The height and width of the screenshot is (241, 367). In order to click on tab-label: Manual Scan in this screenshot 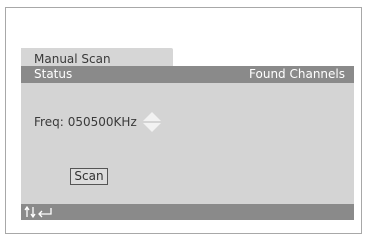, I will do `click(72, 59)`.